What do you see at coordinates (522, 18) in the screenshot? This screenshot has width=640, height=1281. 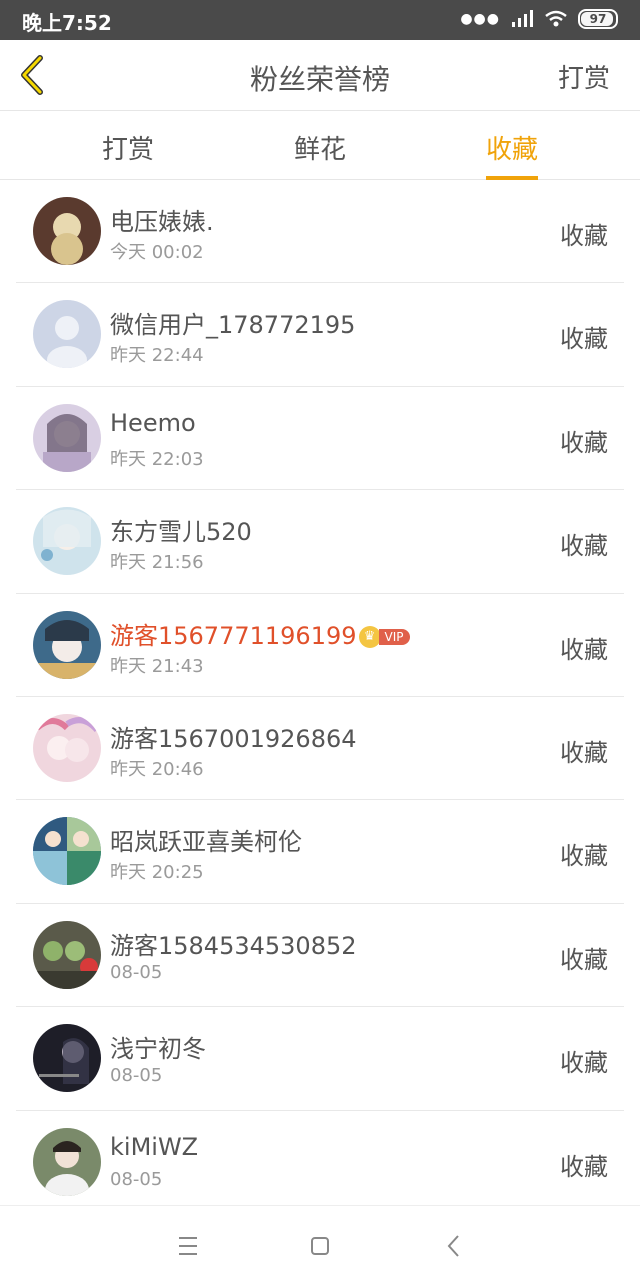 I see `signal-icon` at bounding box center [522, 18].